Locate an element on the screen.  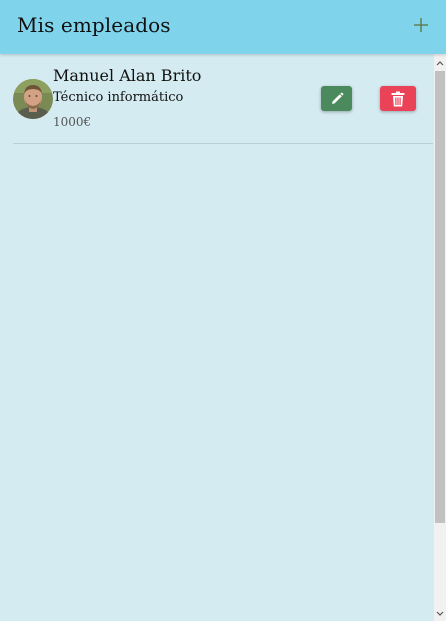
employee-salary: 1000€ is located at coordinates (72, 122).